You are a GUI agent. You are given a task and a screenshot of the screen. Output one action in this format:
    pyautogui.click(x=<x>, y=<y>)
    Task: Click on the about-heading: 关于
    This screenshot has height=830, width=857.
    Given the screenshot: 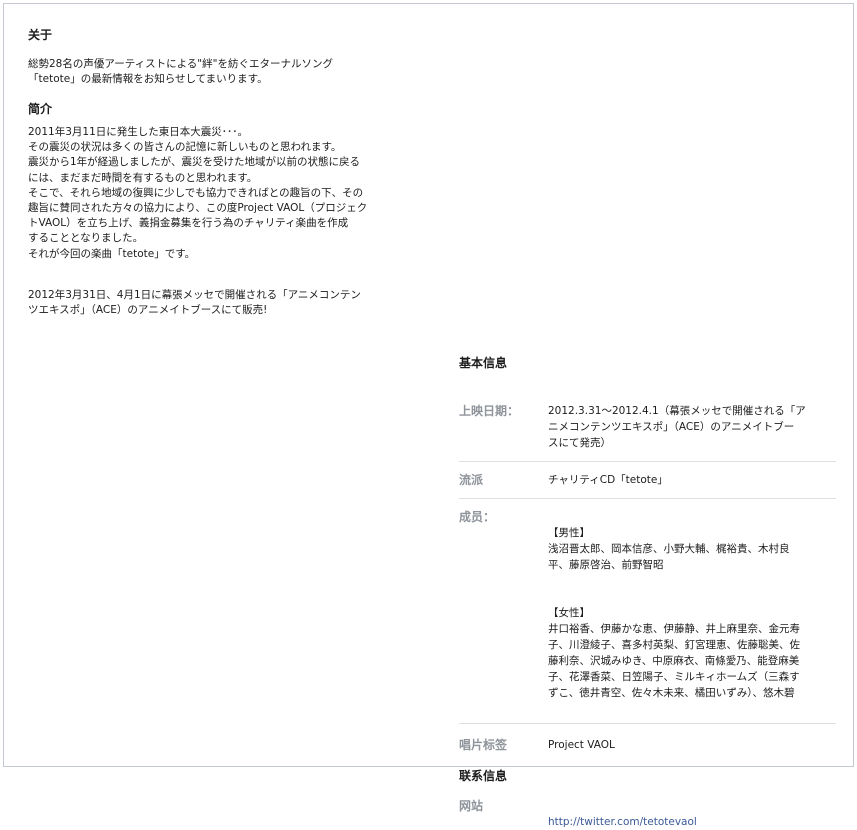 What is the action you would take?
    pyautogui.click(x=40, y=35)
    